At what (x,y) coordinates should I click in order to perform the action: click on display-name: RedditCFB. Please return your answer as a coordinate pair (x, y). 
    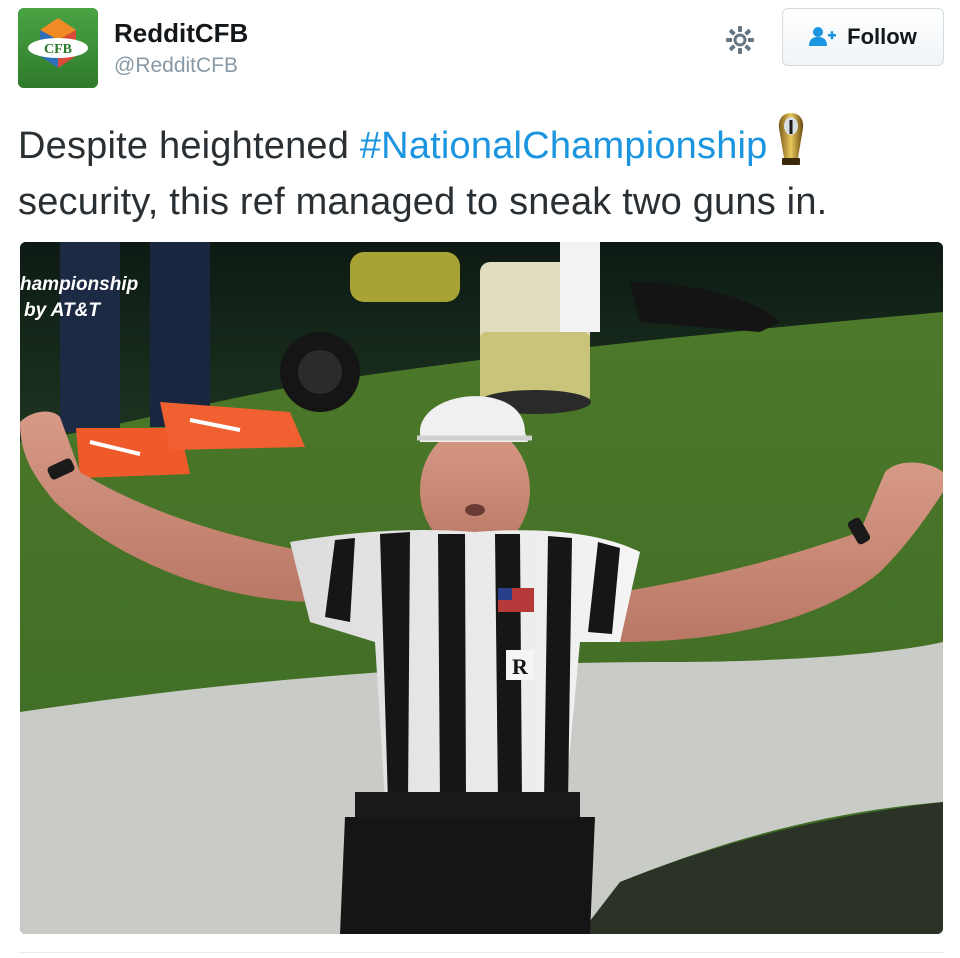
    Looking at the image, I should click on (181, 33).